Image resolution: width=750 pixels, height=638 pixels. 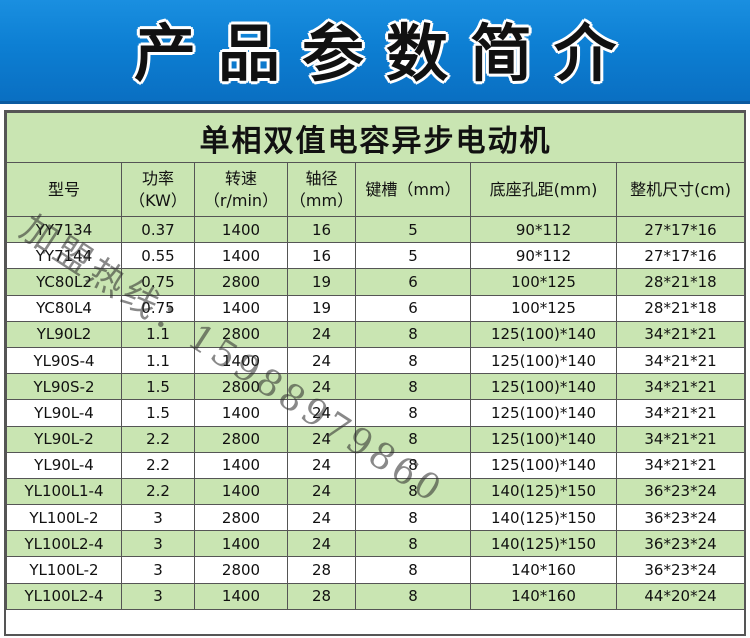 I want to click on column-header: 功率 （KW）, so click(x=158, y=189).